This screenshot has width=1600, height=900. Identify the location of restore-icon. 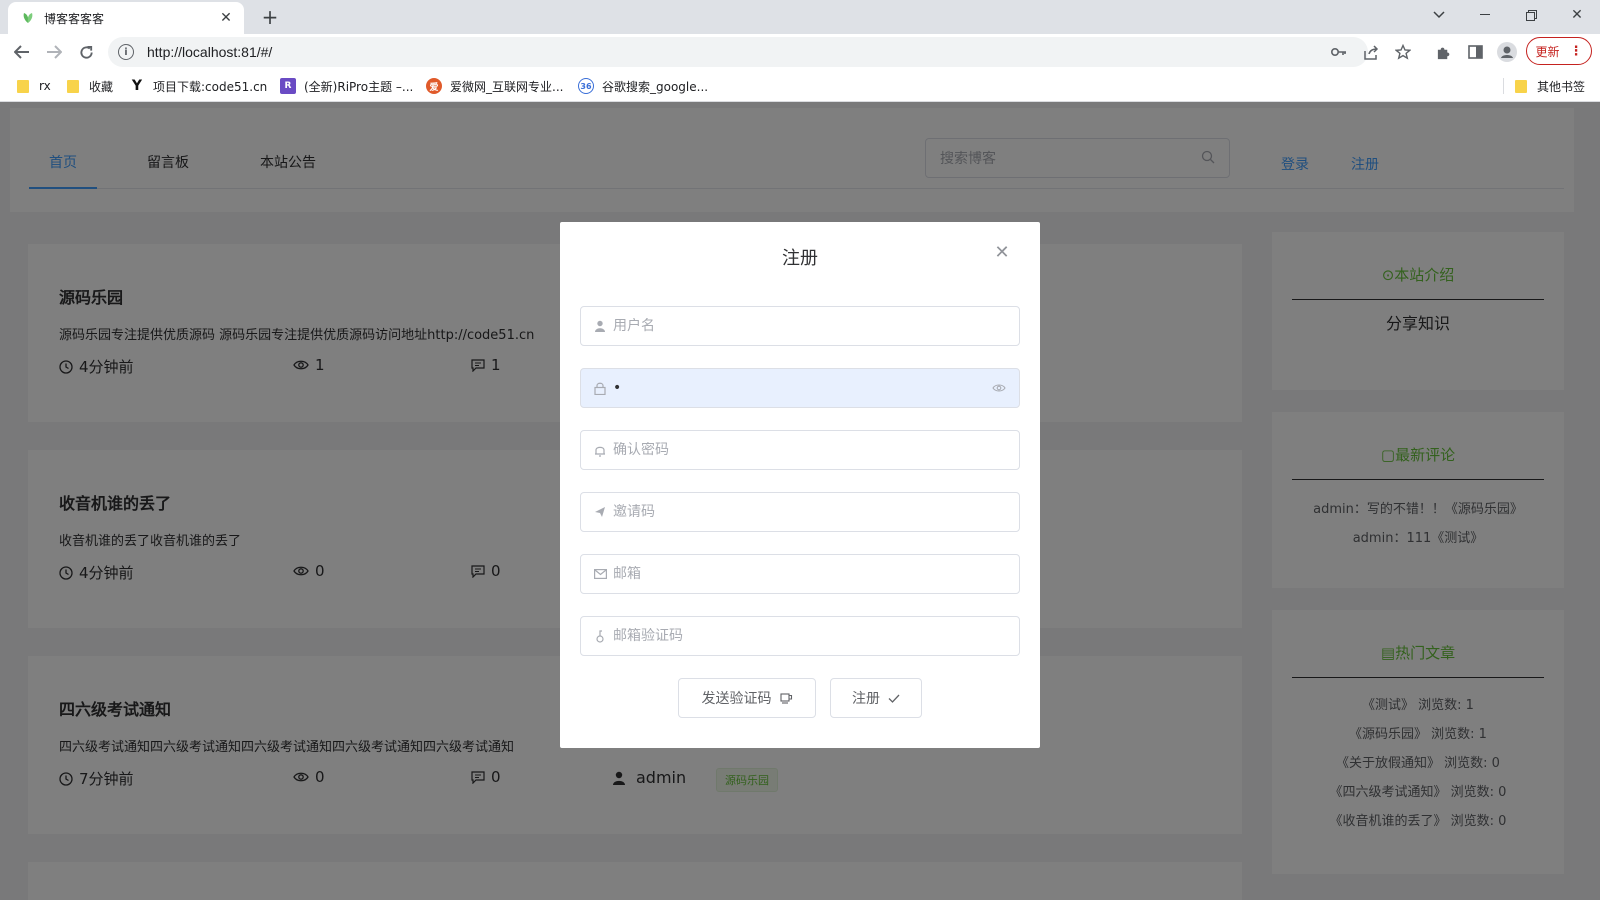
(1531, 15).